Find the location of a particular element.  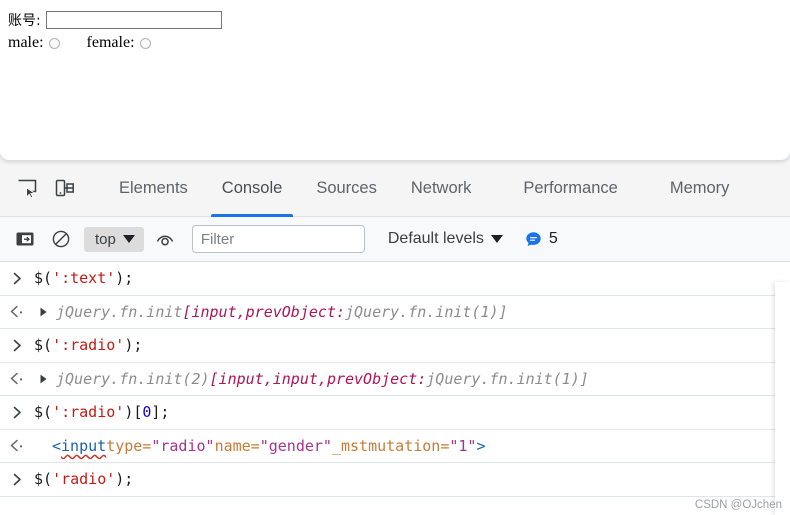

console-row-text: $(':radio'); is located at coordinates (88, 345).